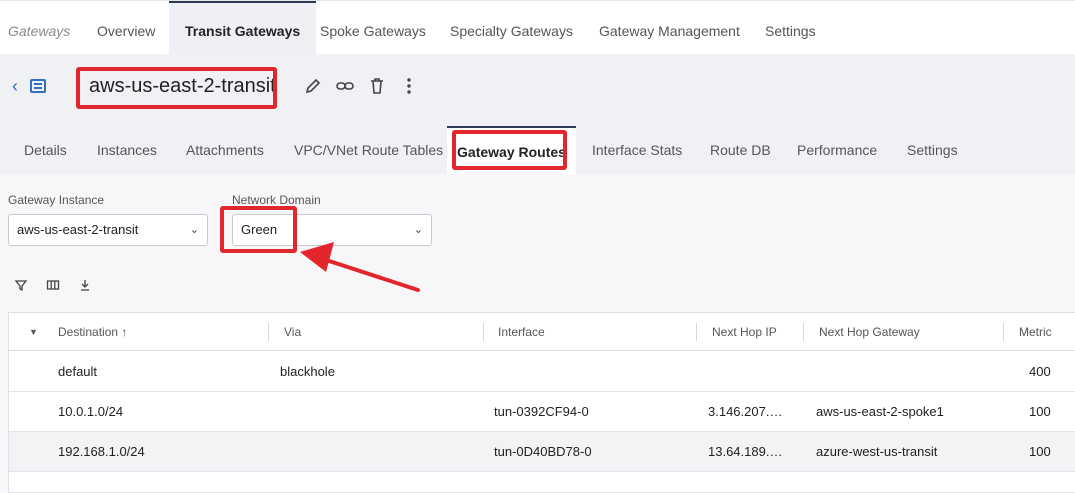 The image size is (1075, 493). What do you see at coordinates (880, 411) in the screenshot?
I see `cell-next-hop-gateway: aws-us-east-2-spoke1` at bounding box center [880, 411].